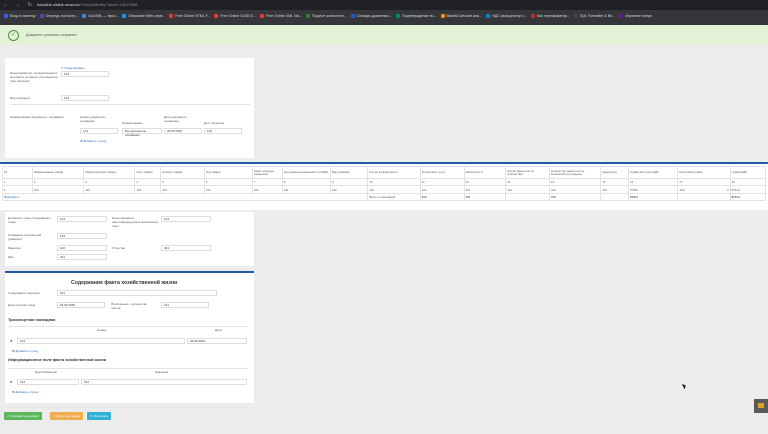 The height and width of the screenshot is (434, 768). What do you see at coordinates (66, 416) in the screenshot?
I see `back-button: ↩ Вернуться назад` at bounding box center [66, 416].